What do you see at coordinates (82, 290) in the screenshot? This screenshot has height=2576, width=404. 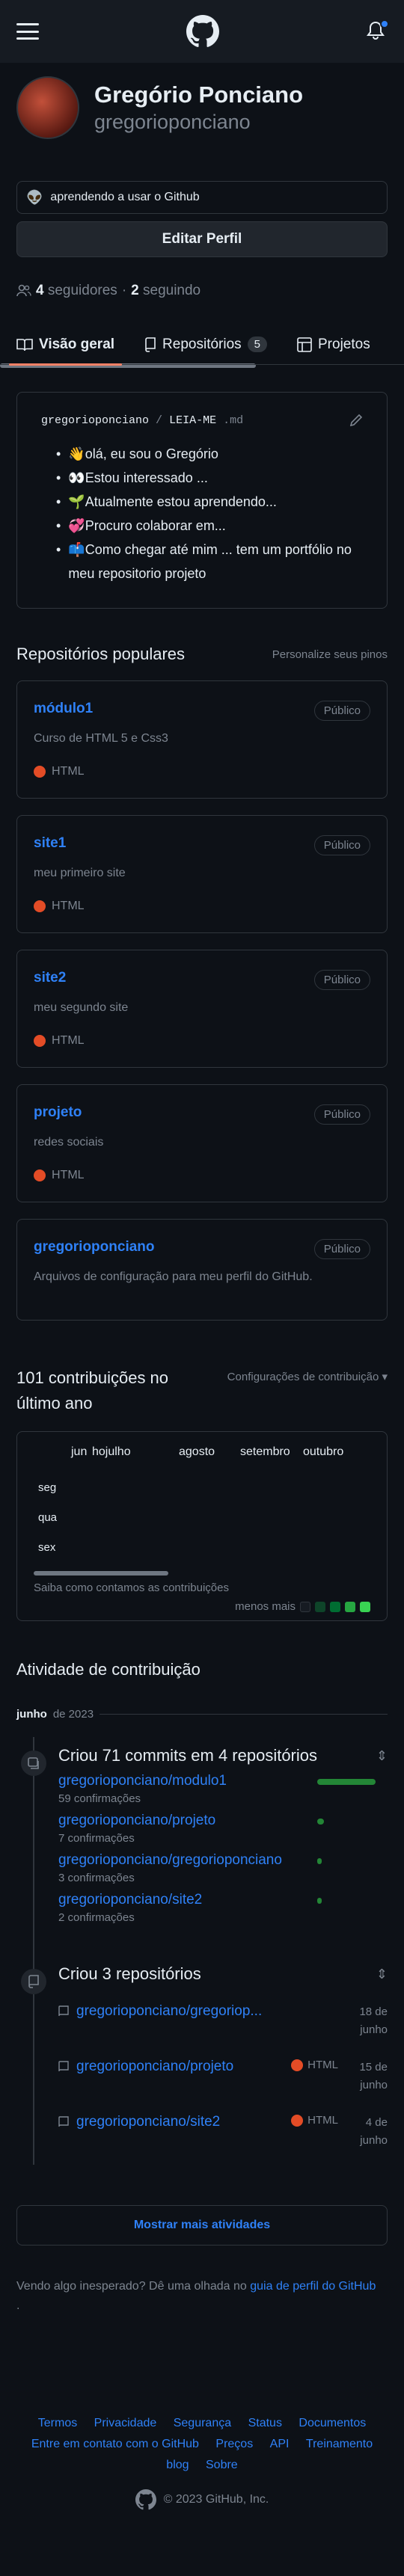 I see `followers-label: seguidores` at bounding box center [82, 290].